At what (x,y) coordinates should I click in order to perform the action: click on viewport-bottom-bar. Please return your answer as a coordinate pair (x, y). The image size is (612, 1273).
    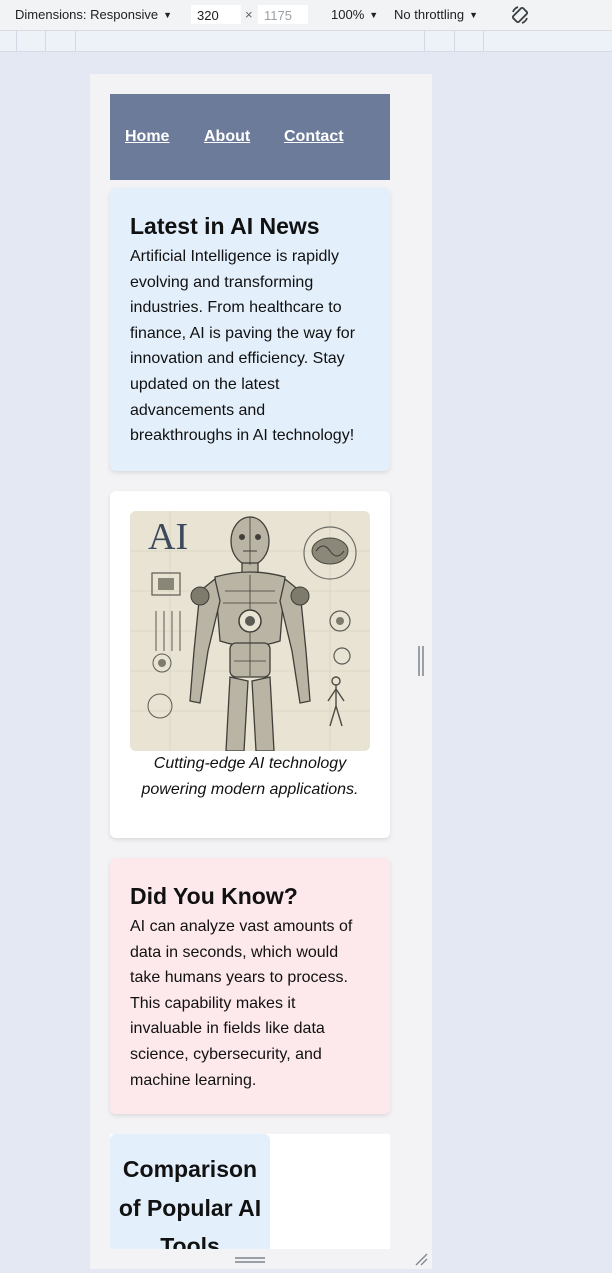
    Looking at the image, I should click on (261, 1259).